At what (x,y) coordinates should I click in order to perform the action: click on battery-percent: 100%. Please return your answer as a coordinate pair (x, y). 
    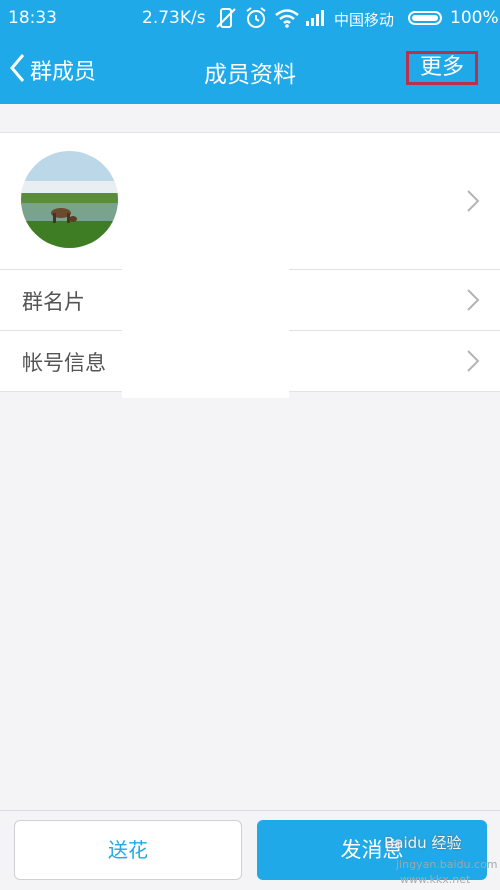
    Looking at the image, I should click on (474, 18).